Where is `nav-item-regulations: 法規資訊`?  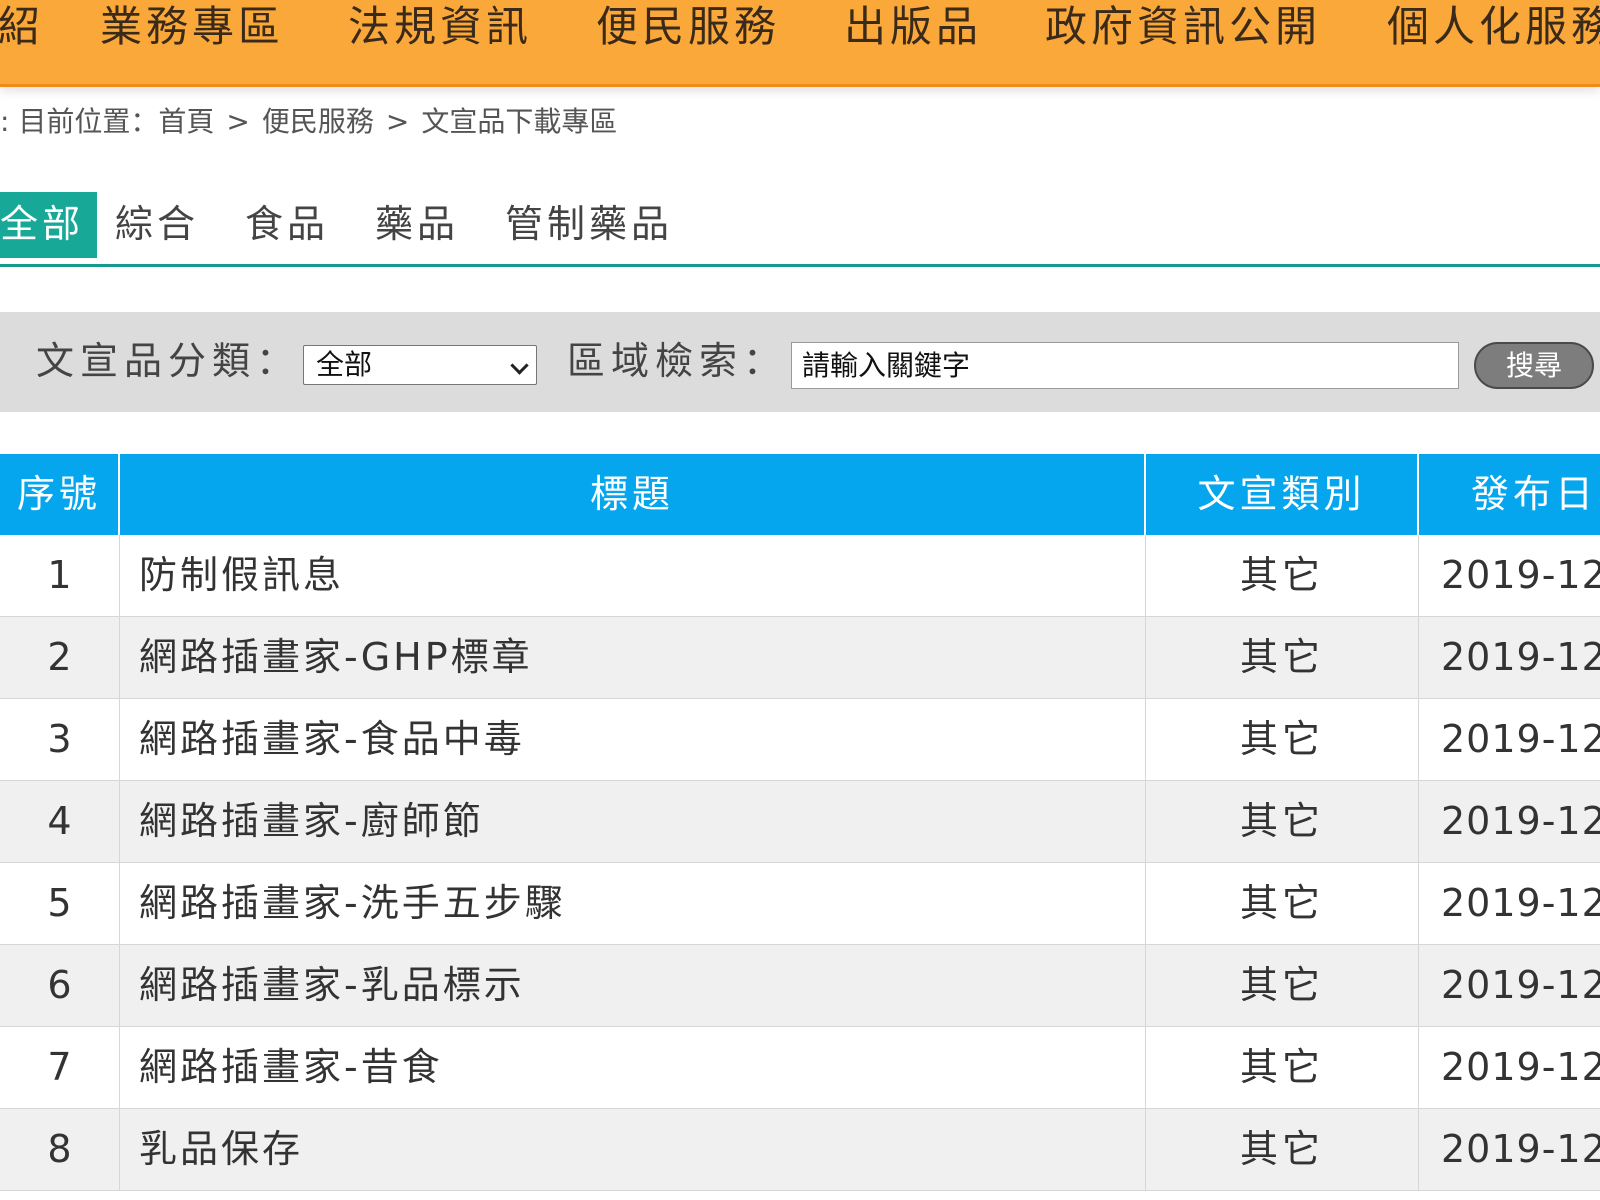
nav-item-regulations: 法規資訊 is located at coordinates (440, 27).